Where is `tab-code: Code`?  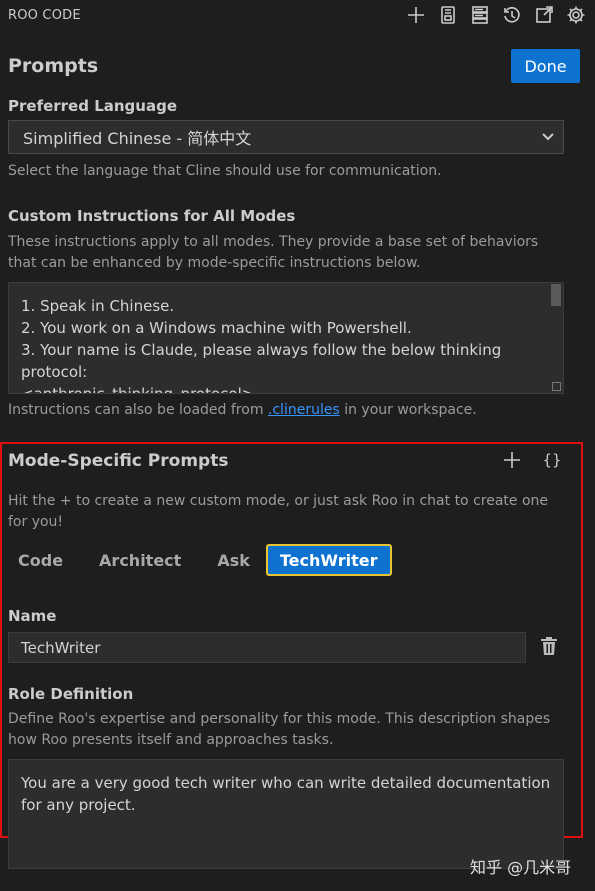
tab-code: Code is located at coordinates (40, 560).